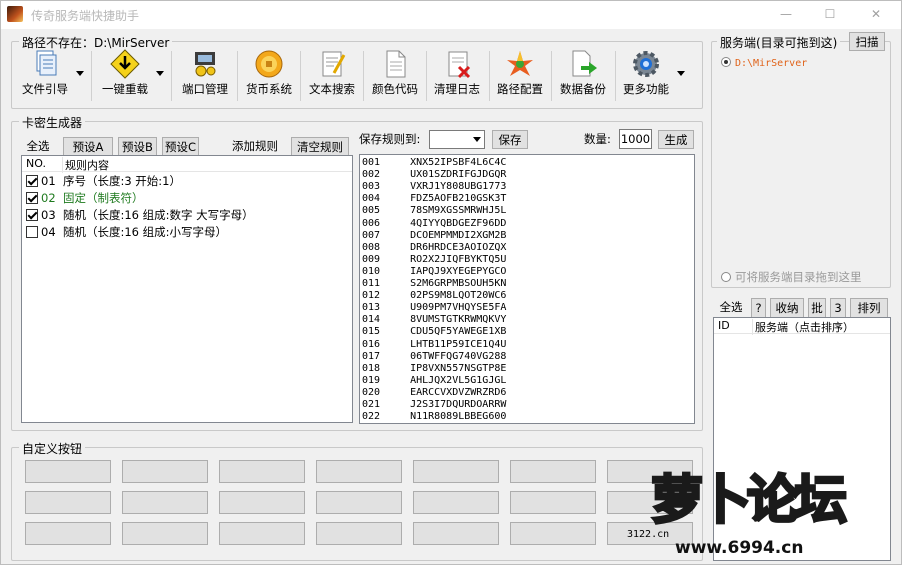 This screenshot has height=565, width=902. What do you see at coordinates (726, 277) in the screenshot?
I see `drag-radio` at bounding box center [726, 277].